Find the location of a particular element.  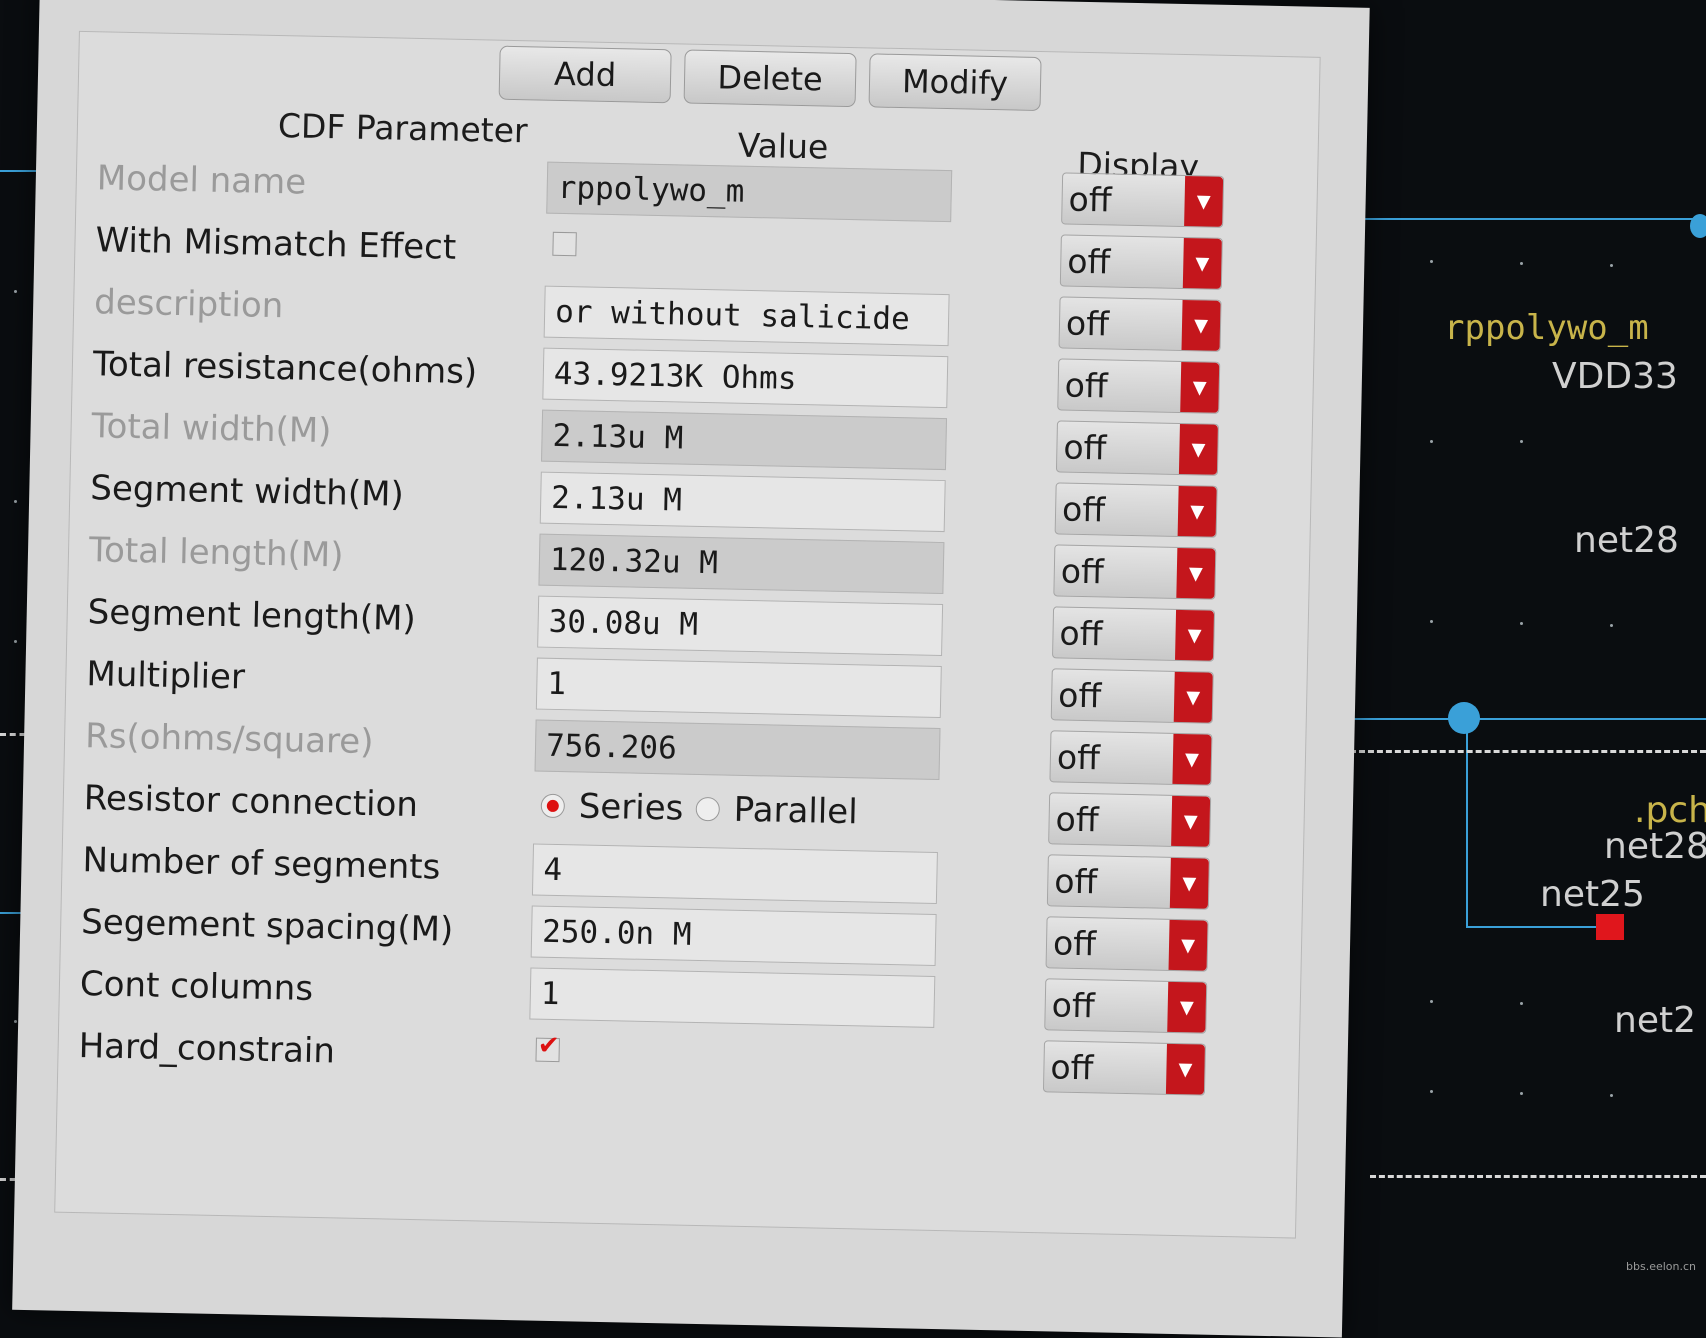

add-button: Add is located at coordinates (585, 74).